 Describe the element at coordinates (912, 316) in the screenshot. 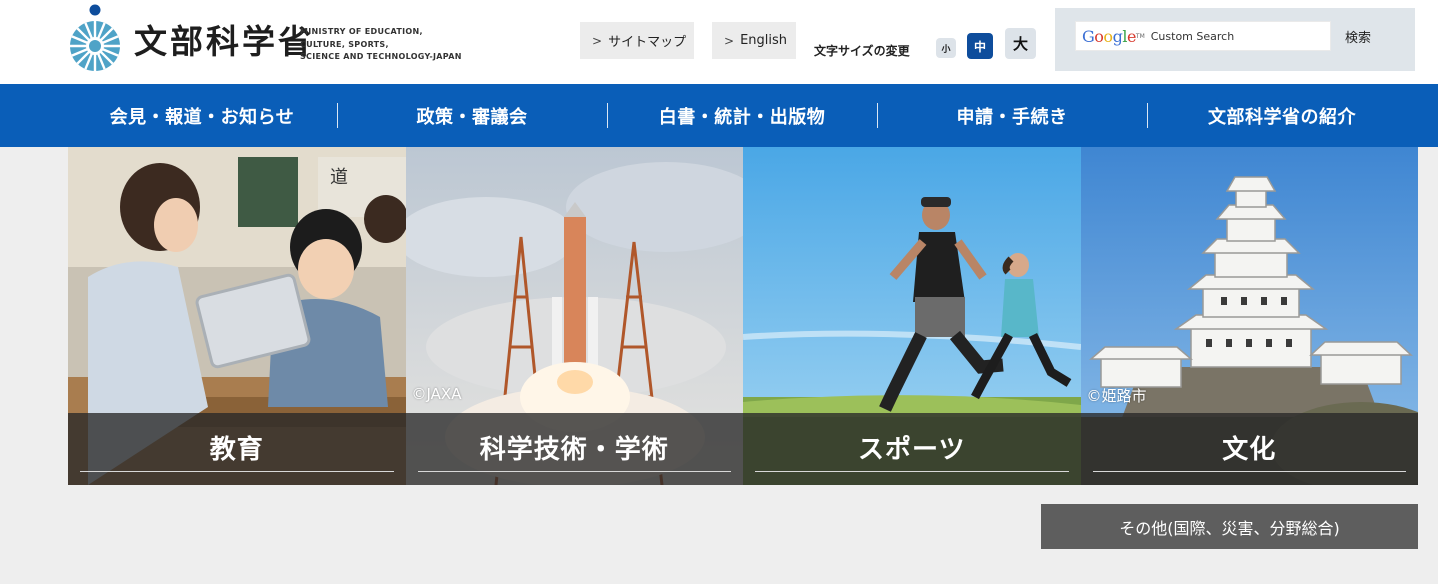

I see `tile-sports: スポーツ` at that location.